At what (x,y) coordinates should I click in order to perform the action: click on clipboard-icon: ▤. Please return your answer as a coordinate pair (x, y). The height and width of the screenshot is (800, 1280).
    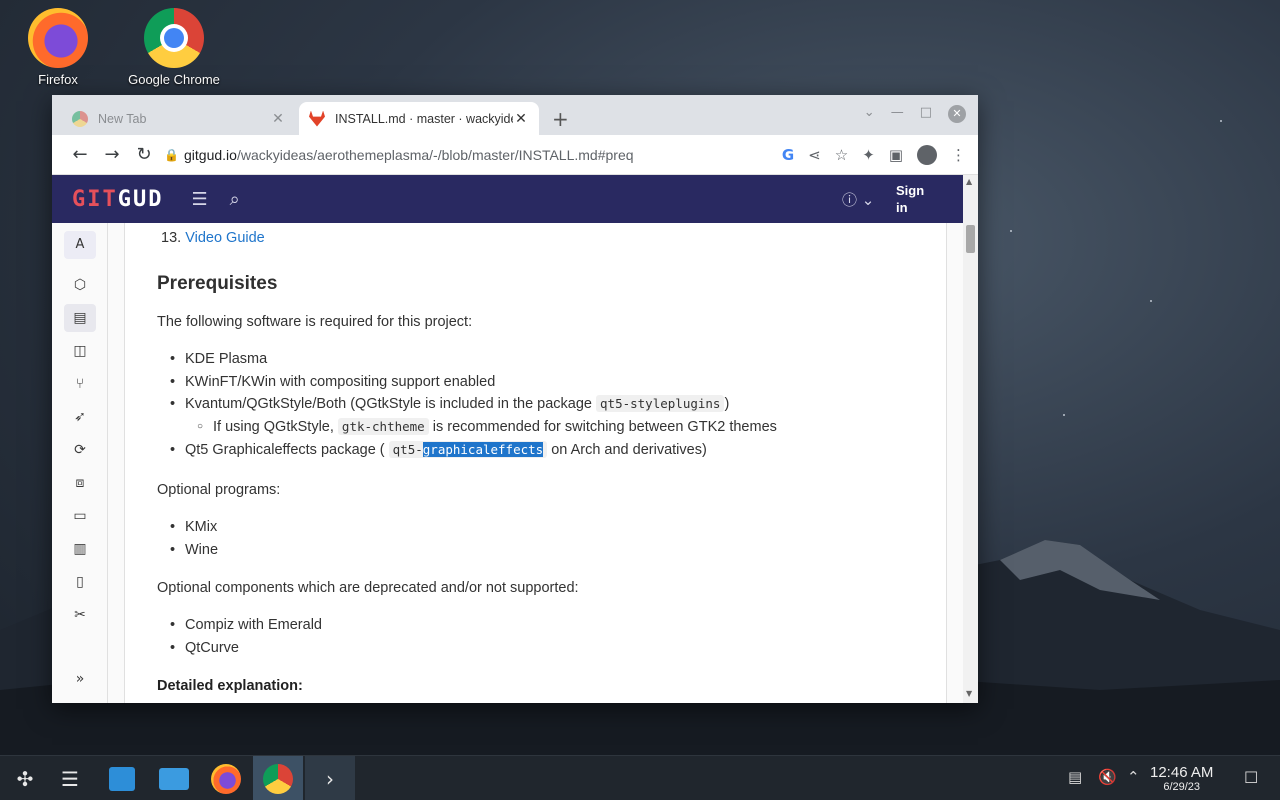
    Looking at the image, I should click on (1075, 777).